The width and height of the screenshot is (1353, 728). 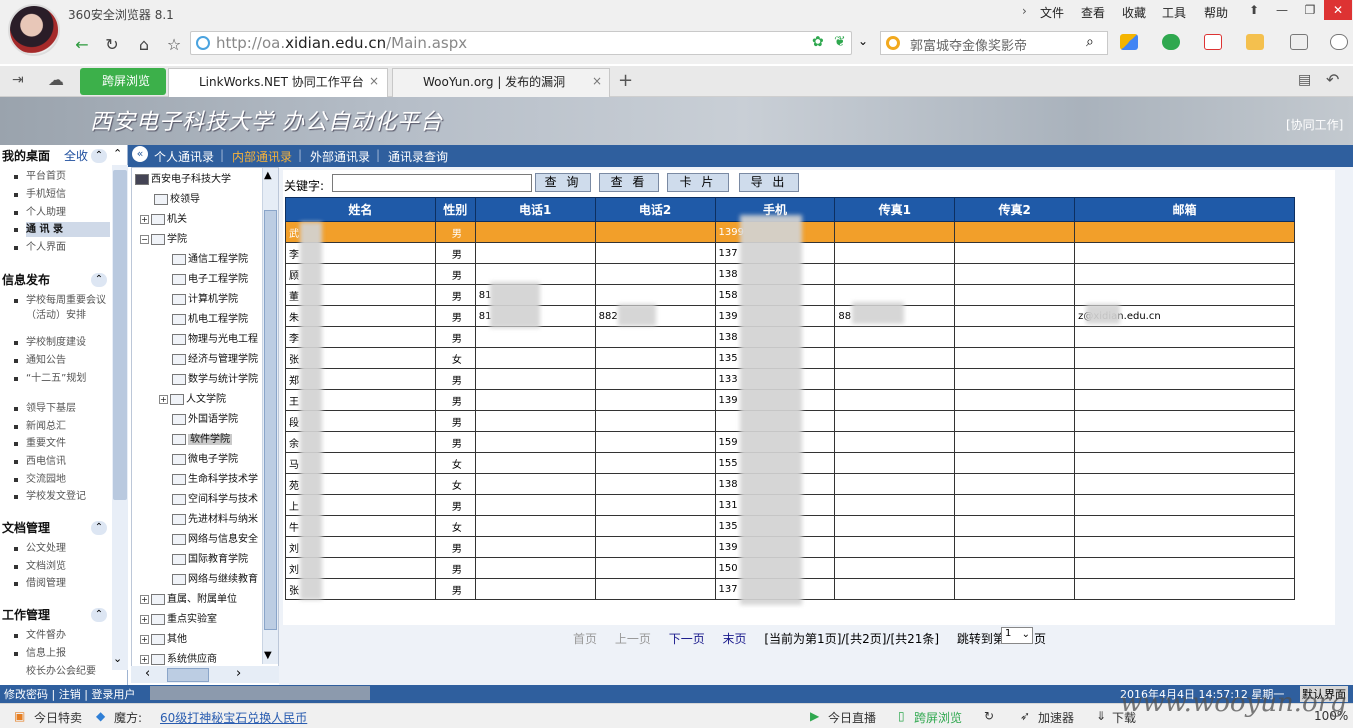 I want to click on hscroll-thumb, so click(x=188, y=675).